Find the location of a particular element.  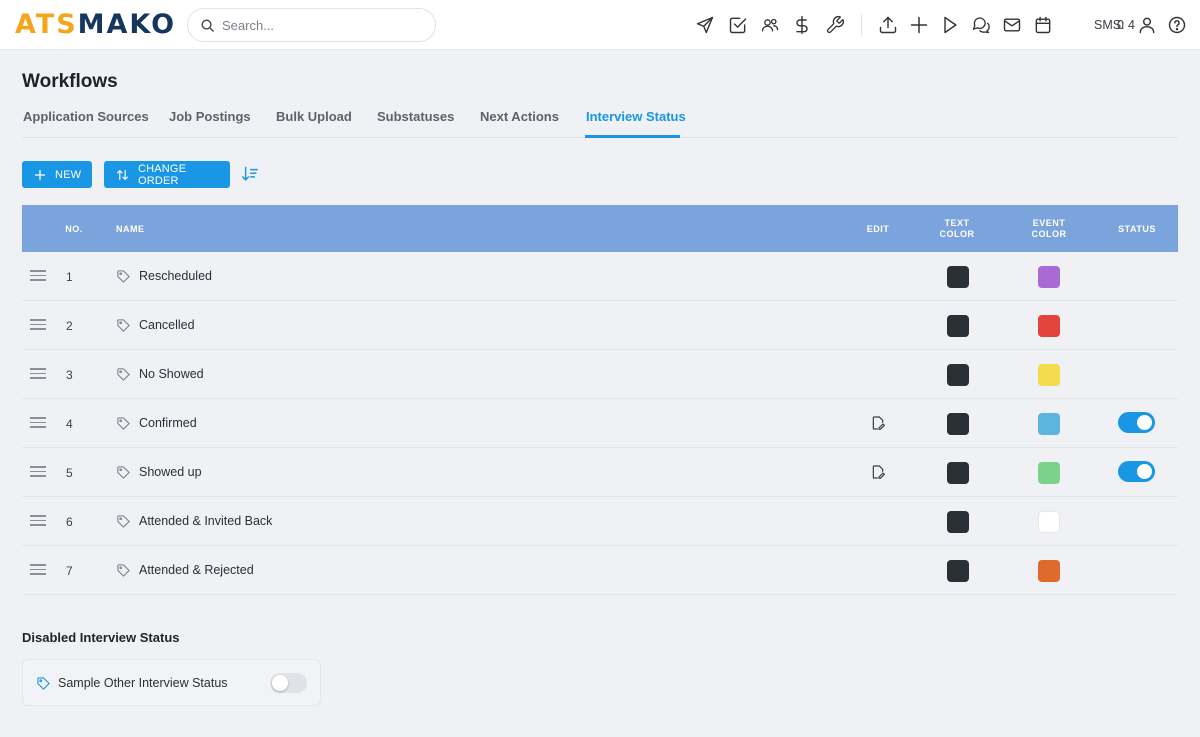

change-order-button: CHANGE ORDER is located at coordinates (167, 174).